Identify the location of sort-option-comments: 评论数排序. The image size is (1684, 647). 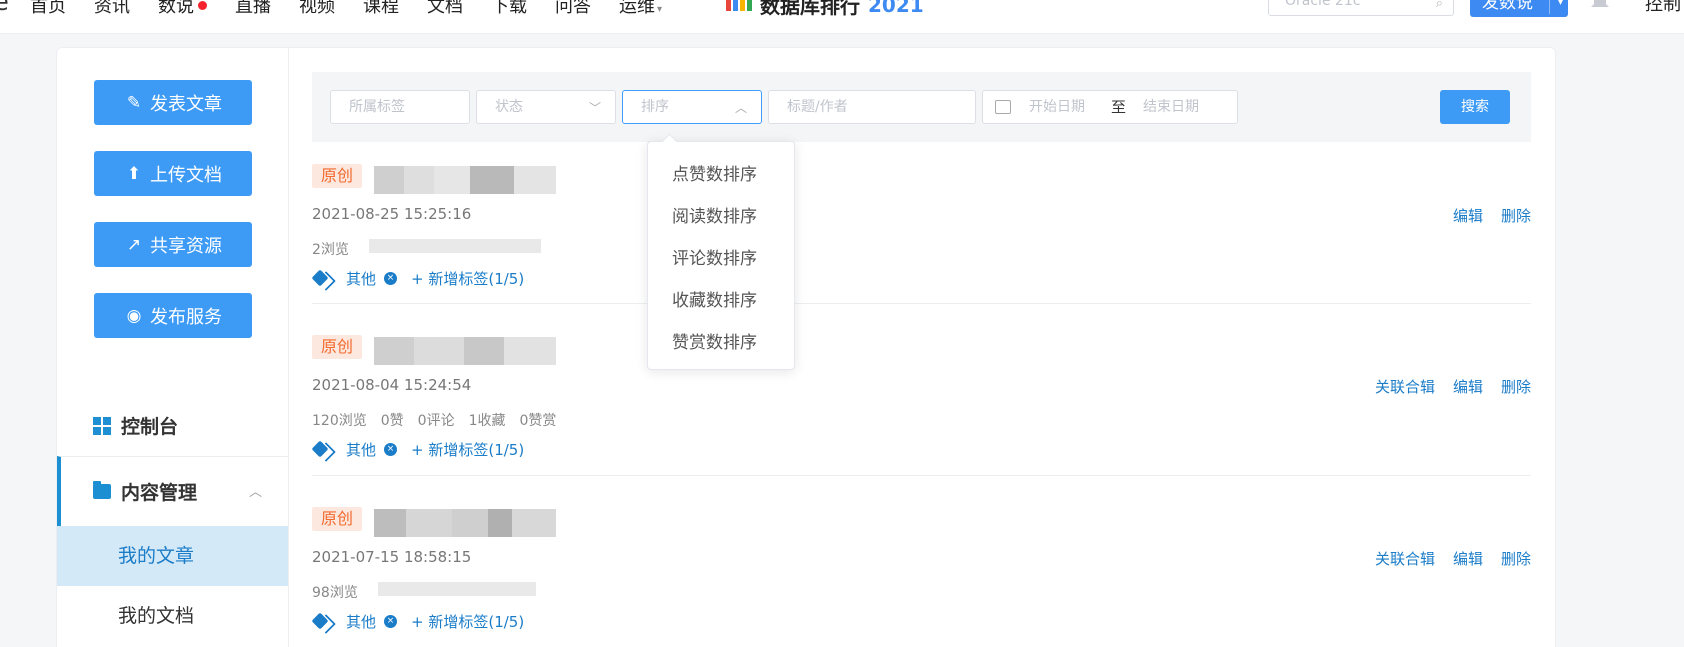
(714, 256).